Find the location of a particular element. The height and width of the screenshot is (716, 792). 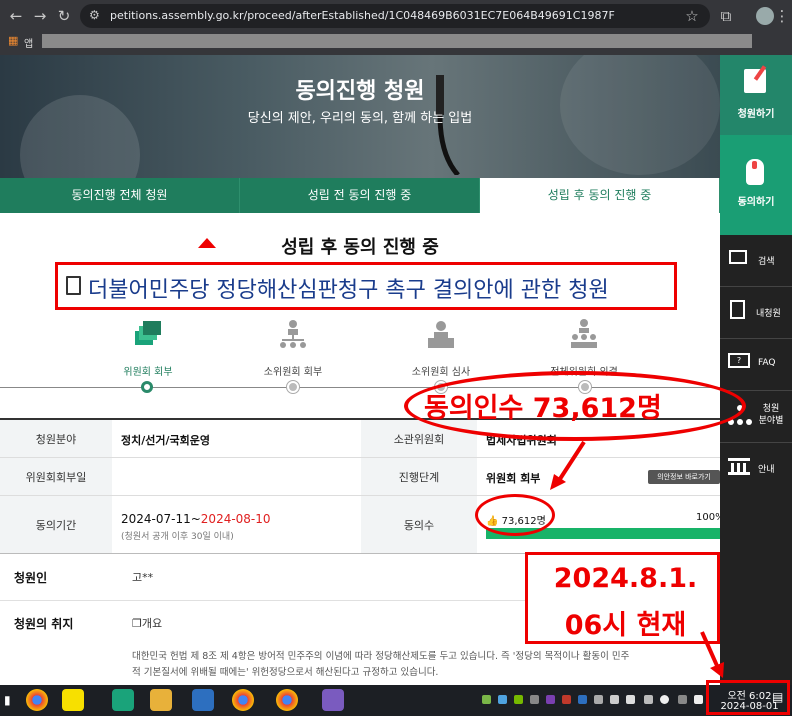

menu-icon: ⋮ is located at coordinates (782, 16).